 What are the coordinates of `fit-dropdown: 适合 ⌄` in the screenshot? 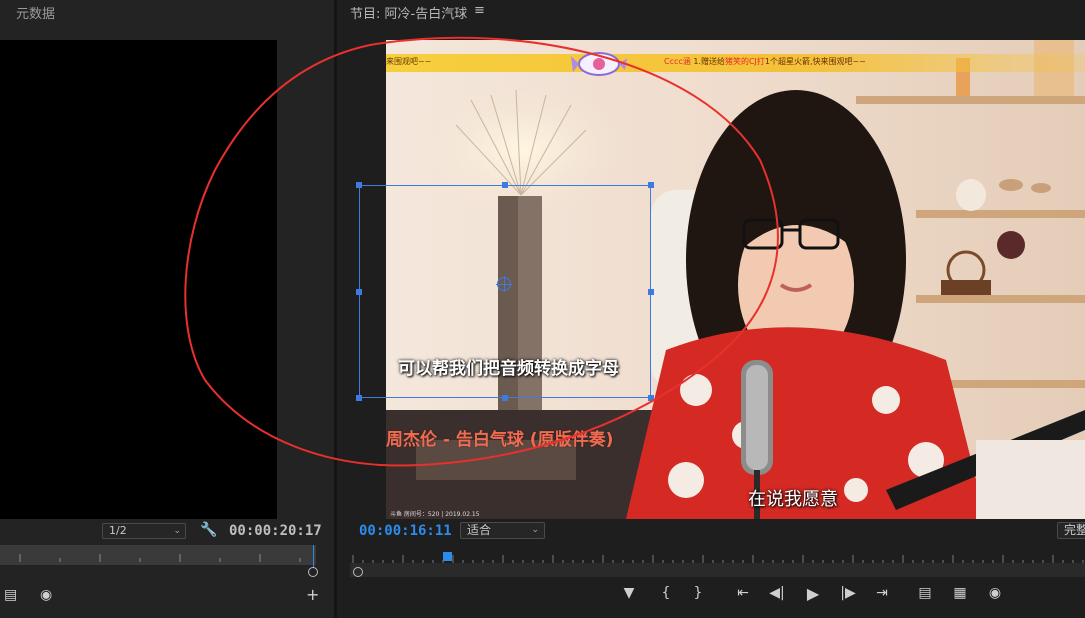 It's located at (502, 530).